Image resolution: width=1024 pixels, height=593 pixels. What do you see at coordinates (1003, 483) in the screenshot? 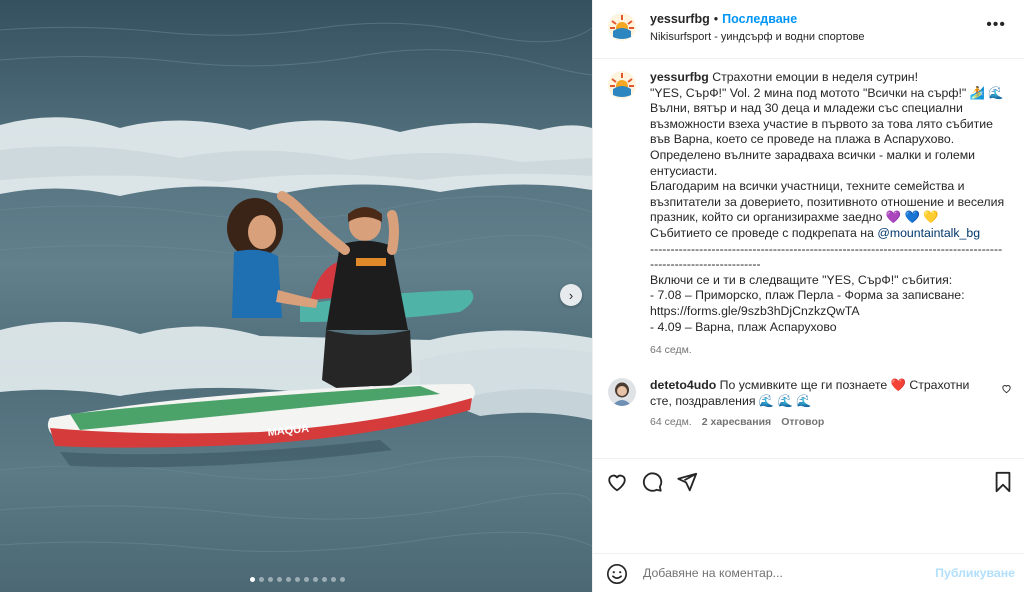
I see `bookmark-icon` at bounding box center [1003, 483].